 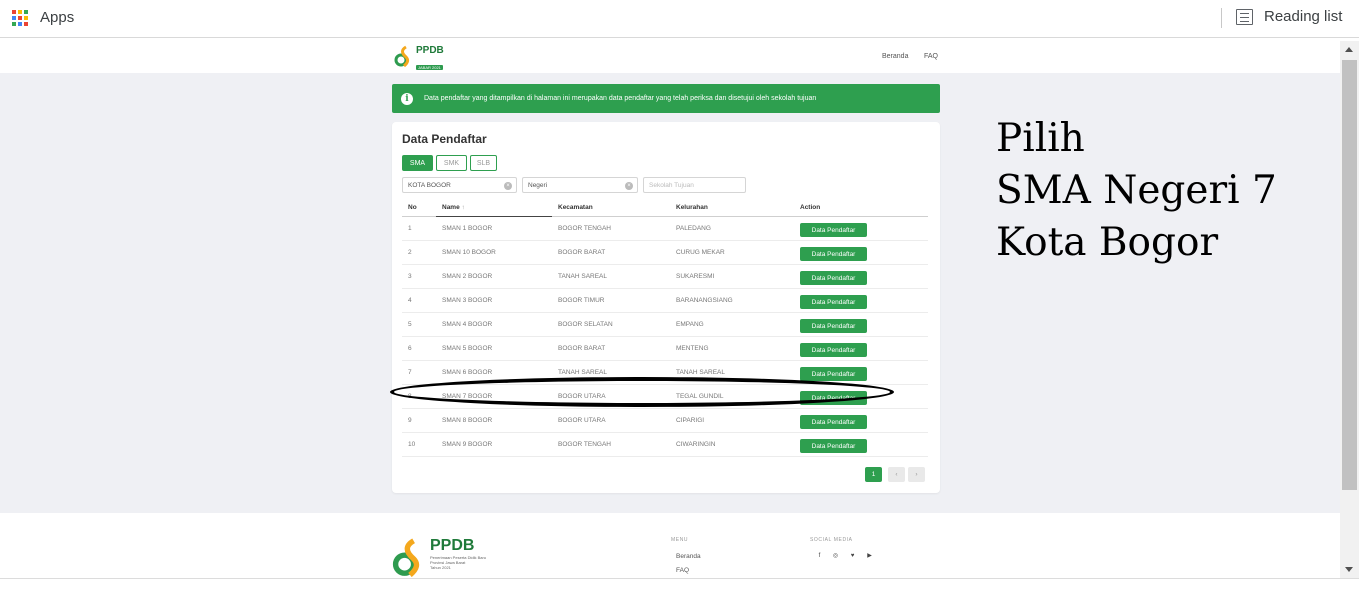 I want to click on col-name: Name ↑, so click(x=494, y=208).